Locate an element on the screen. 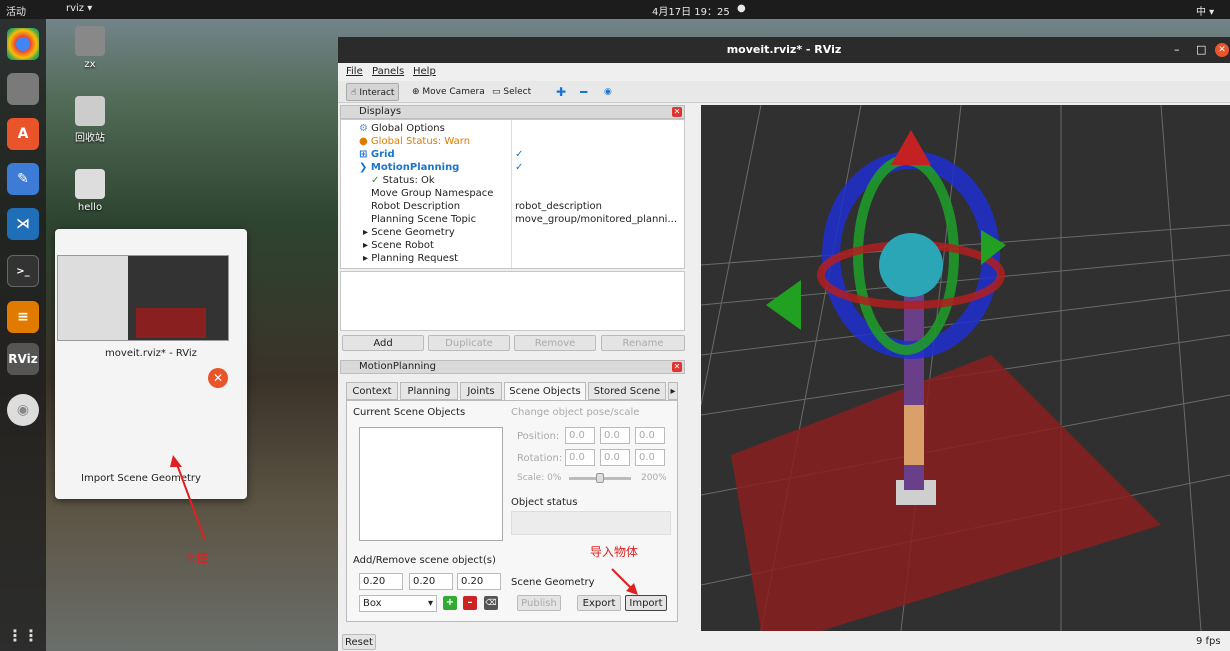 This screenshot has width=1230, height=651. warning-icon: ● is located at coordinates (363, 141).